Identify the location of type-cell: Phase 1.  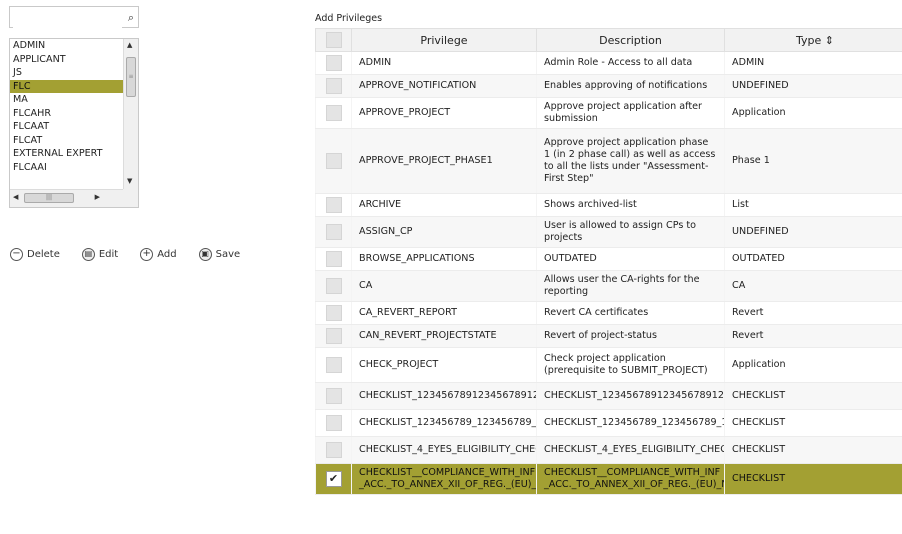
(813, 161).